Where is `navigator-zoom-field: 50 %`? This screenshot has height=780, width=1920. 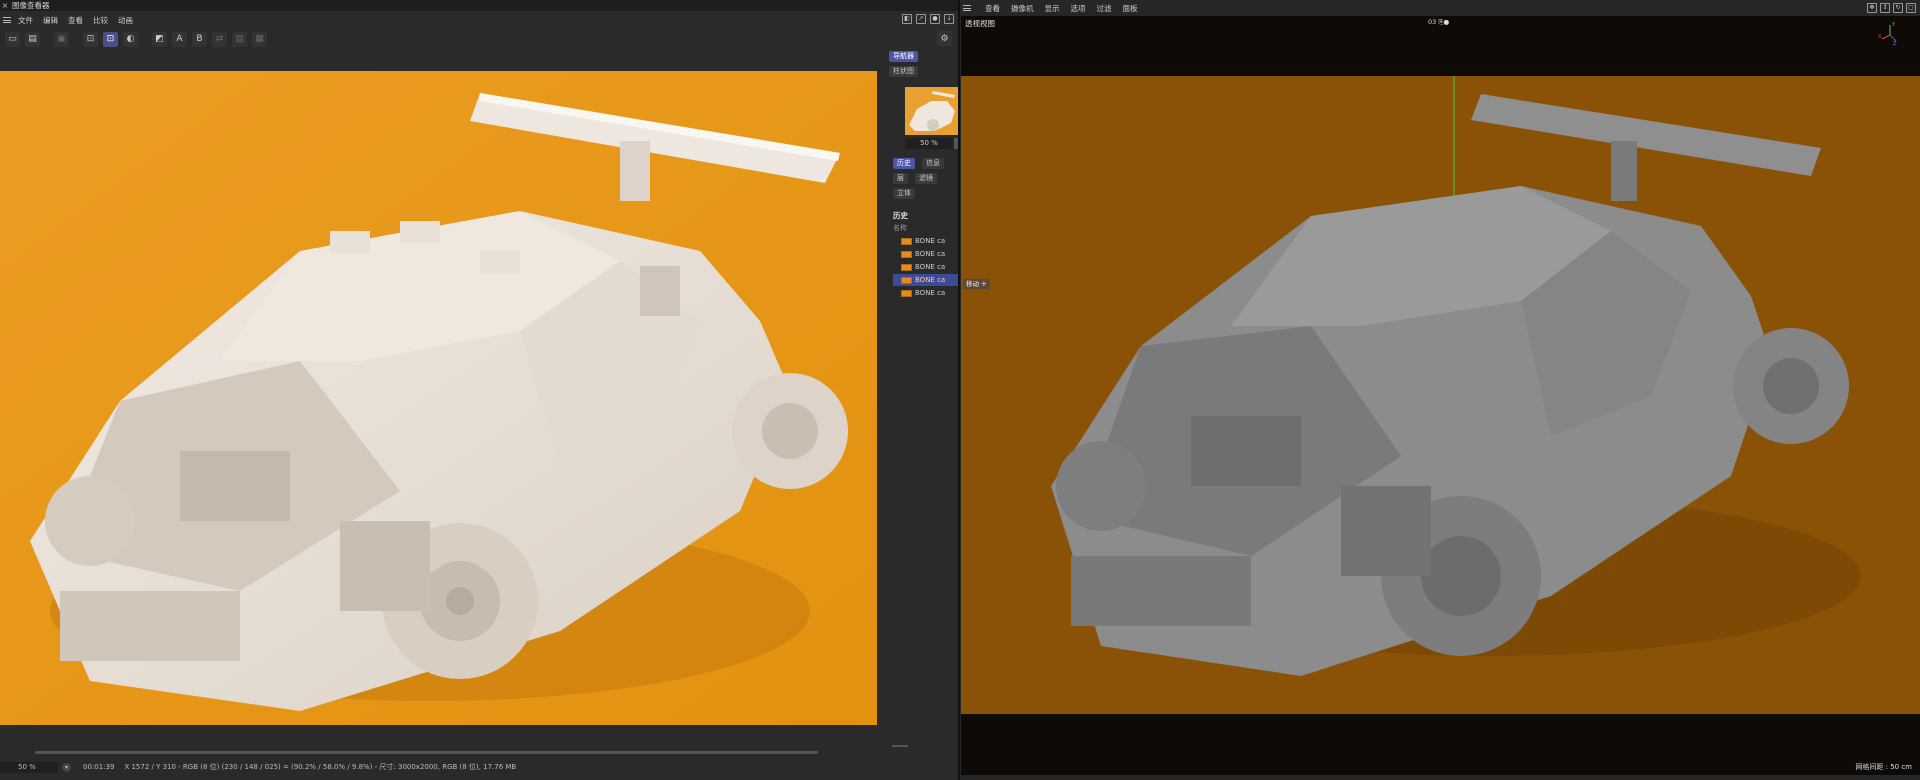 navigator-zoom-field: 50 % is located at coordinates (929, 143).